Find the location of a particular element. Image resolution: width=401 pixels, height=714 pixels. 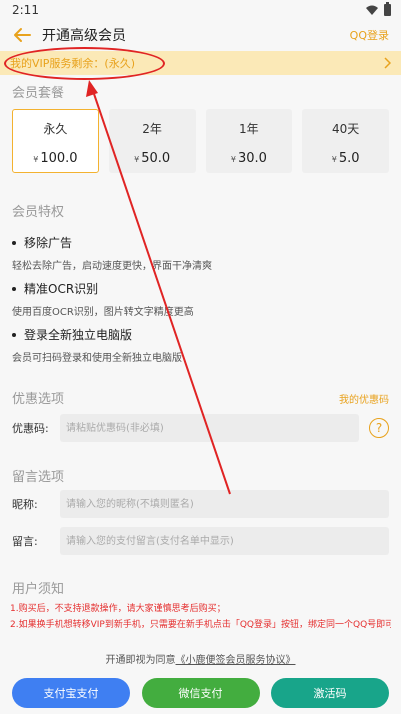

help-icon: ? is located at coordinates (379, 428).